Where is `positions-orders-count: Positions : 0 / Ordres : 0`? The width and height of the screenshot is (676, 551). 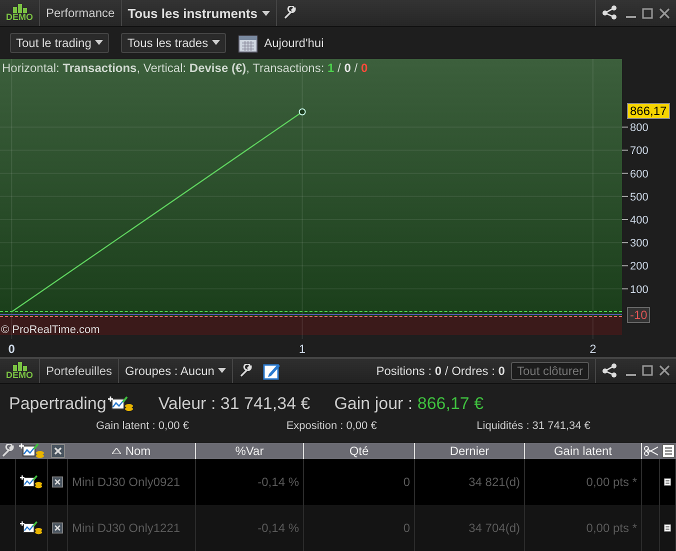
positions-orders-count: Positions : 0 / Ordres : 0 is located at coordinates (440, 371).